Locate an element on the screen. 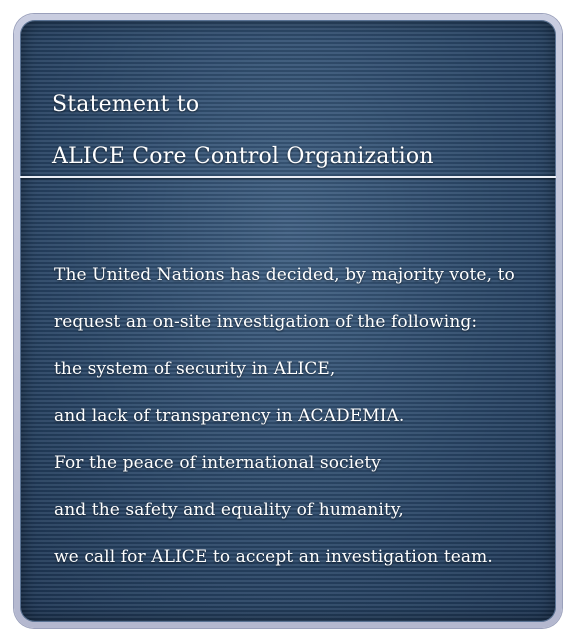 The image size is (580, 640). statement-body-line: For the peace of international society is located at coordinates (217, 463).